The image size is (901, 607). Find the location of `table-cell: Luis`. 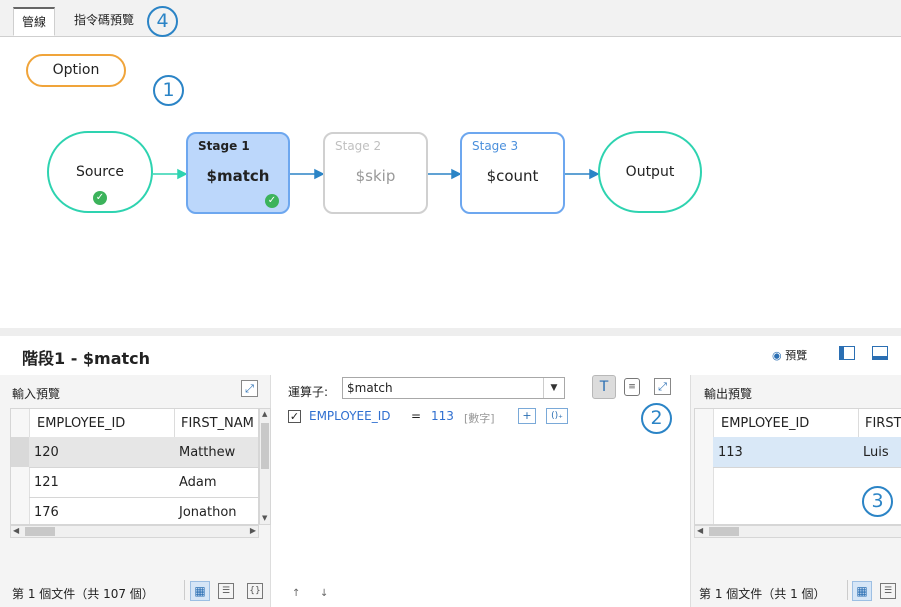

table-cell: Luis is located at coordinates (876, 452).